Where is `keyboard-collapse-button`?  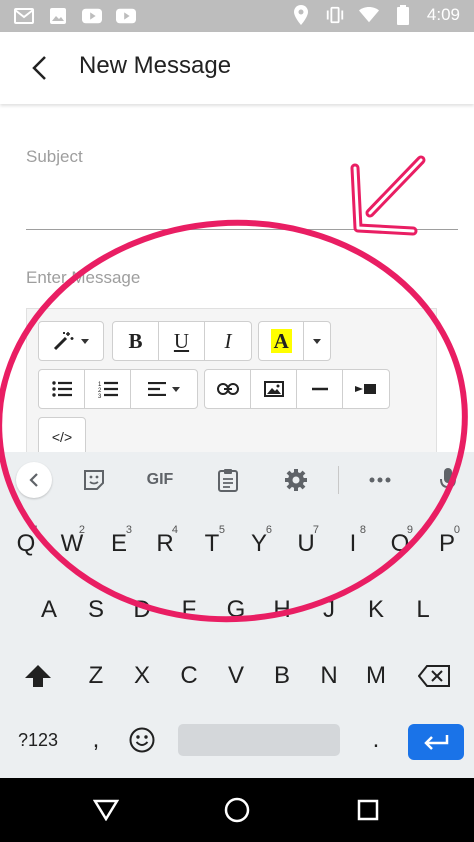 keyboard-collapse-button is located at coordinates (34, 480).